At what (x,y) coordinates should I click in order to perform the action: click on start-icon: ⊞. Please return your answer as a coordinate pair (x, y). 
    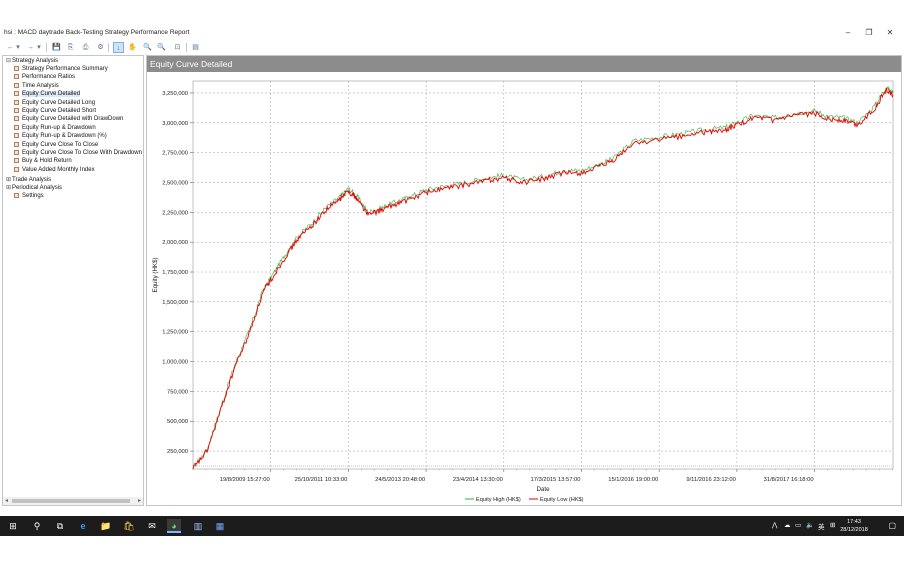
    Looking at the image, I should click on (13, 526).